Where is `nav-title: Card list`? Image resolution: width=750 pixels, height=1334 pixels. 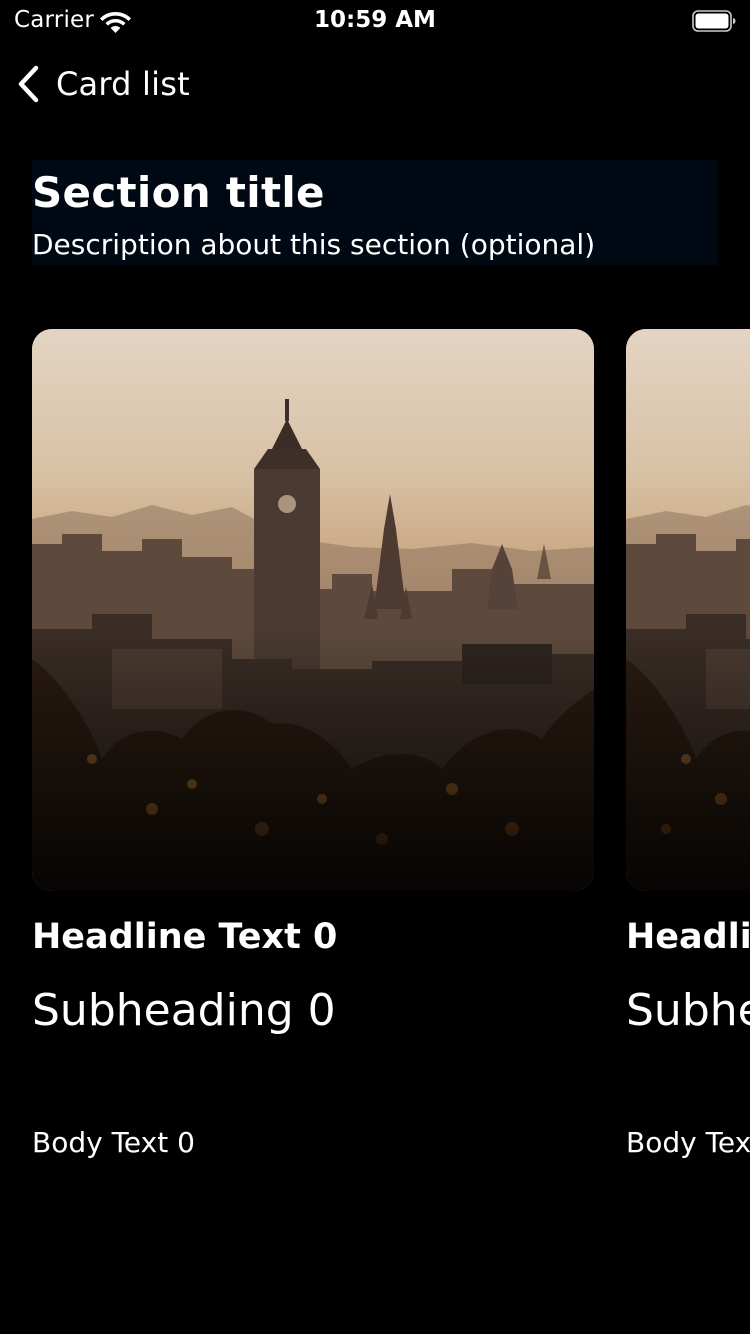 nav-title: Card list is located at coordinates (123, 84).